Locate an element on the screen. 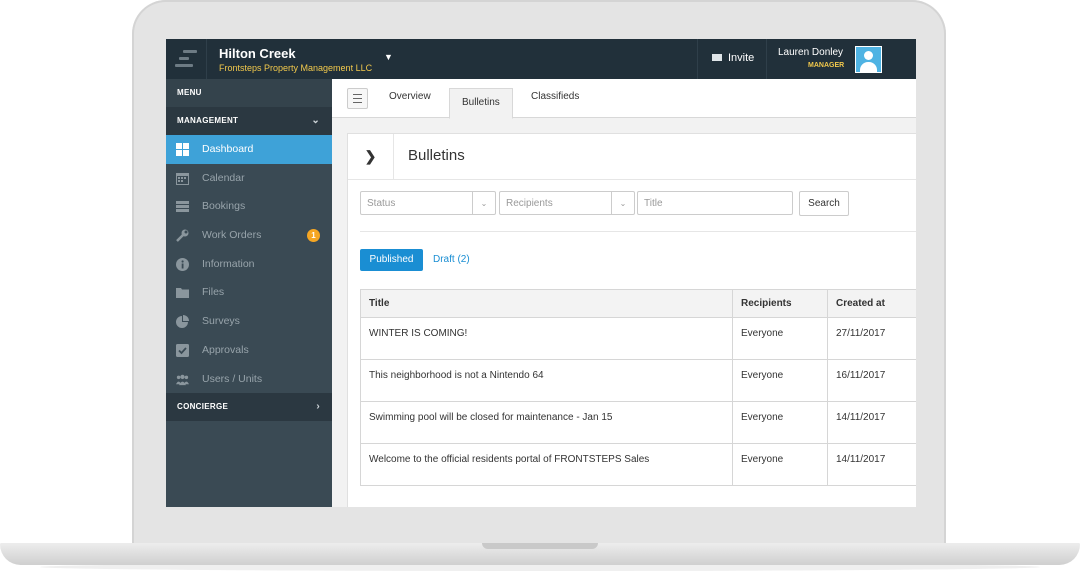 The height and width of the screenshot is (573, 1080). dashboard-icon is located at coordinates (182, 149).